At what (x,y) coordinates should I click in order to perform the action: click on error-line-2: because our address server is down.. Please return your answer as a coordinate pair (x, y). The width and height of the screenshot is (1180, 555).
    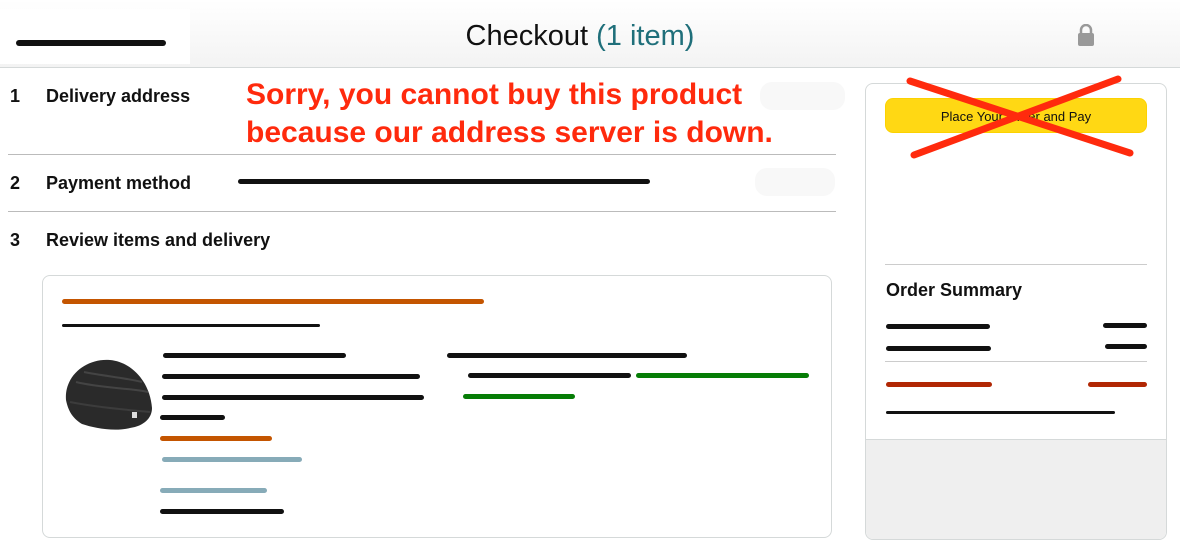
    Looking at the image, I should click on (509, 132).